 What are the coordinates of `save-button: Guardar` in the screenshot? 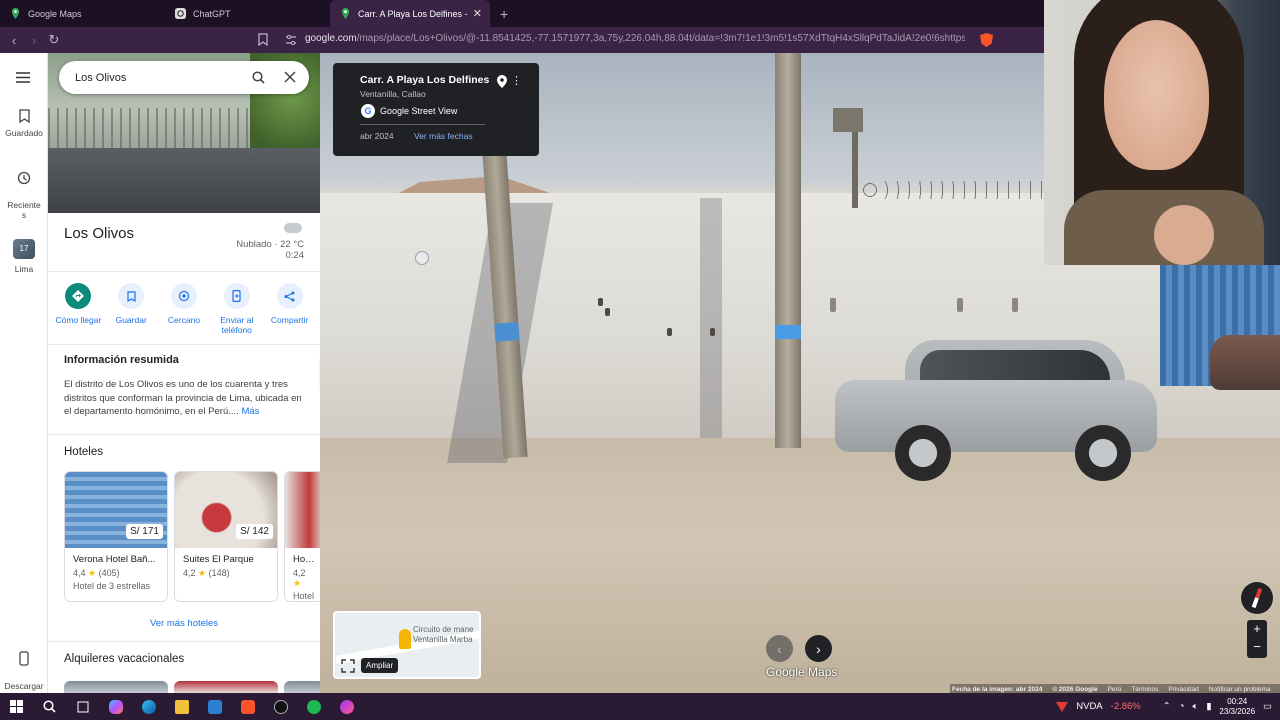 It's located at (131, 309).